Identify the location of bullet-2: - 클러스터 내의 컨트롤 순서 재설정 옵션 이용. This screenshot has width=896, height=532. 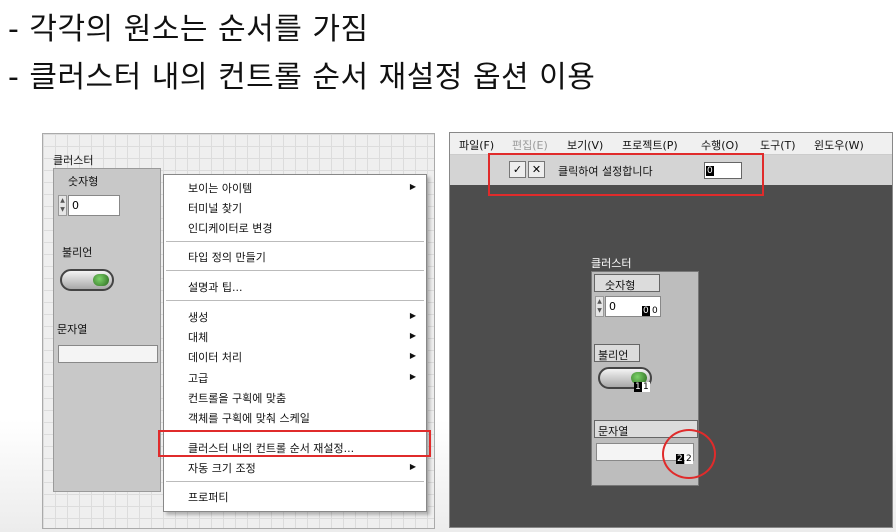
(302, 77).